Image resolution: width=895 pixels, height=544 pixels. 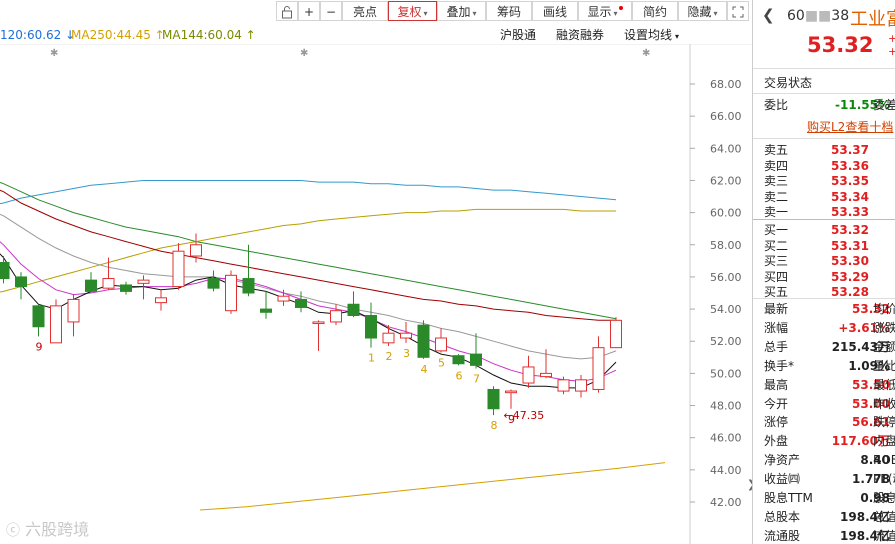 I want to click on adjust-rights-dropdown: 复权 ▾, so click(x=412, y=11).